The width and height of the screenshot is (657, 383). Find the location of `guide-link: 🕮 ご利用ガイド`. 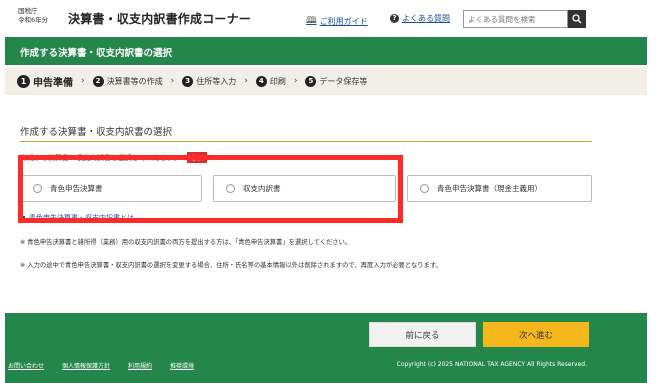

guide-link: 🕮 ご利用ガイド is located at coordinates (337, 21).